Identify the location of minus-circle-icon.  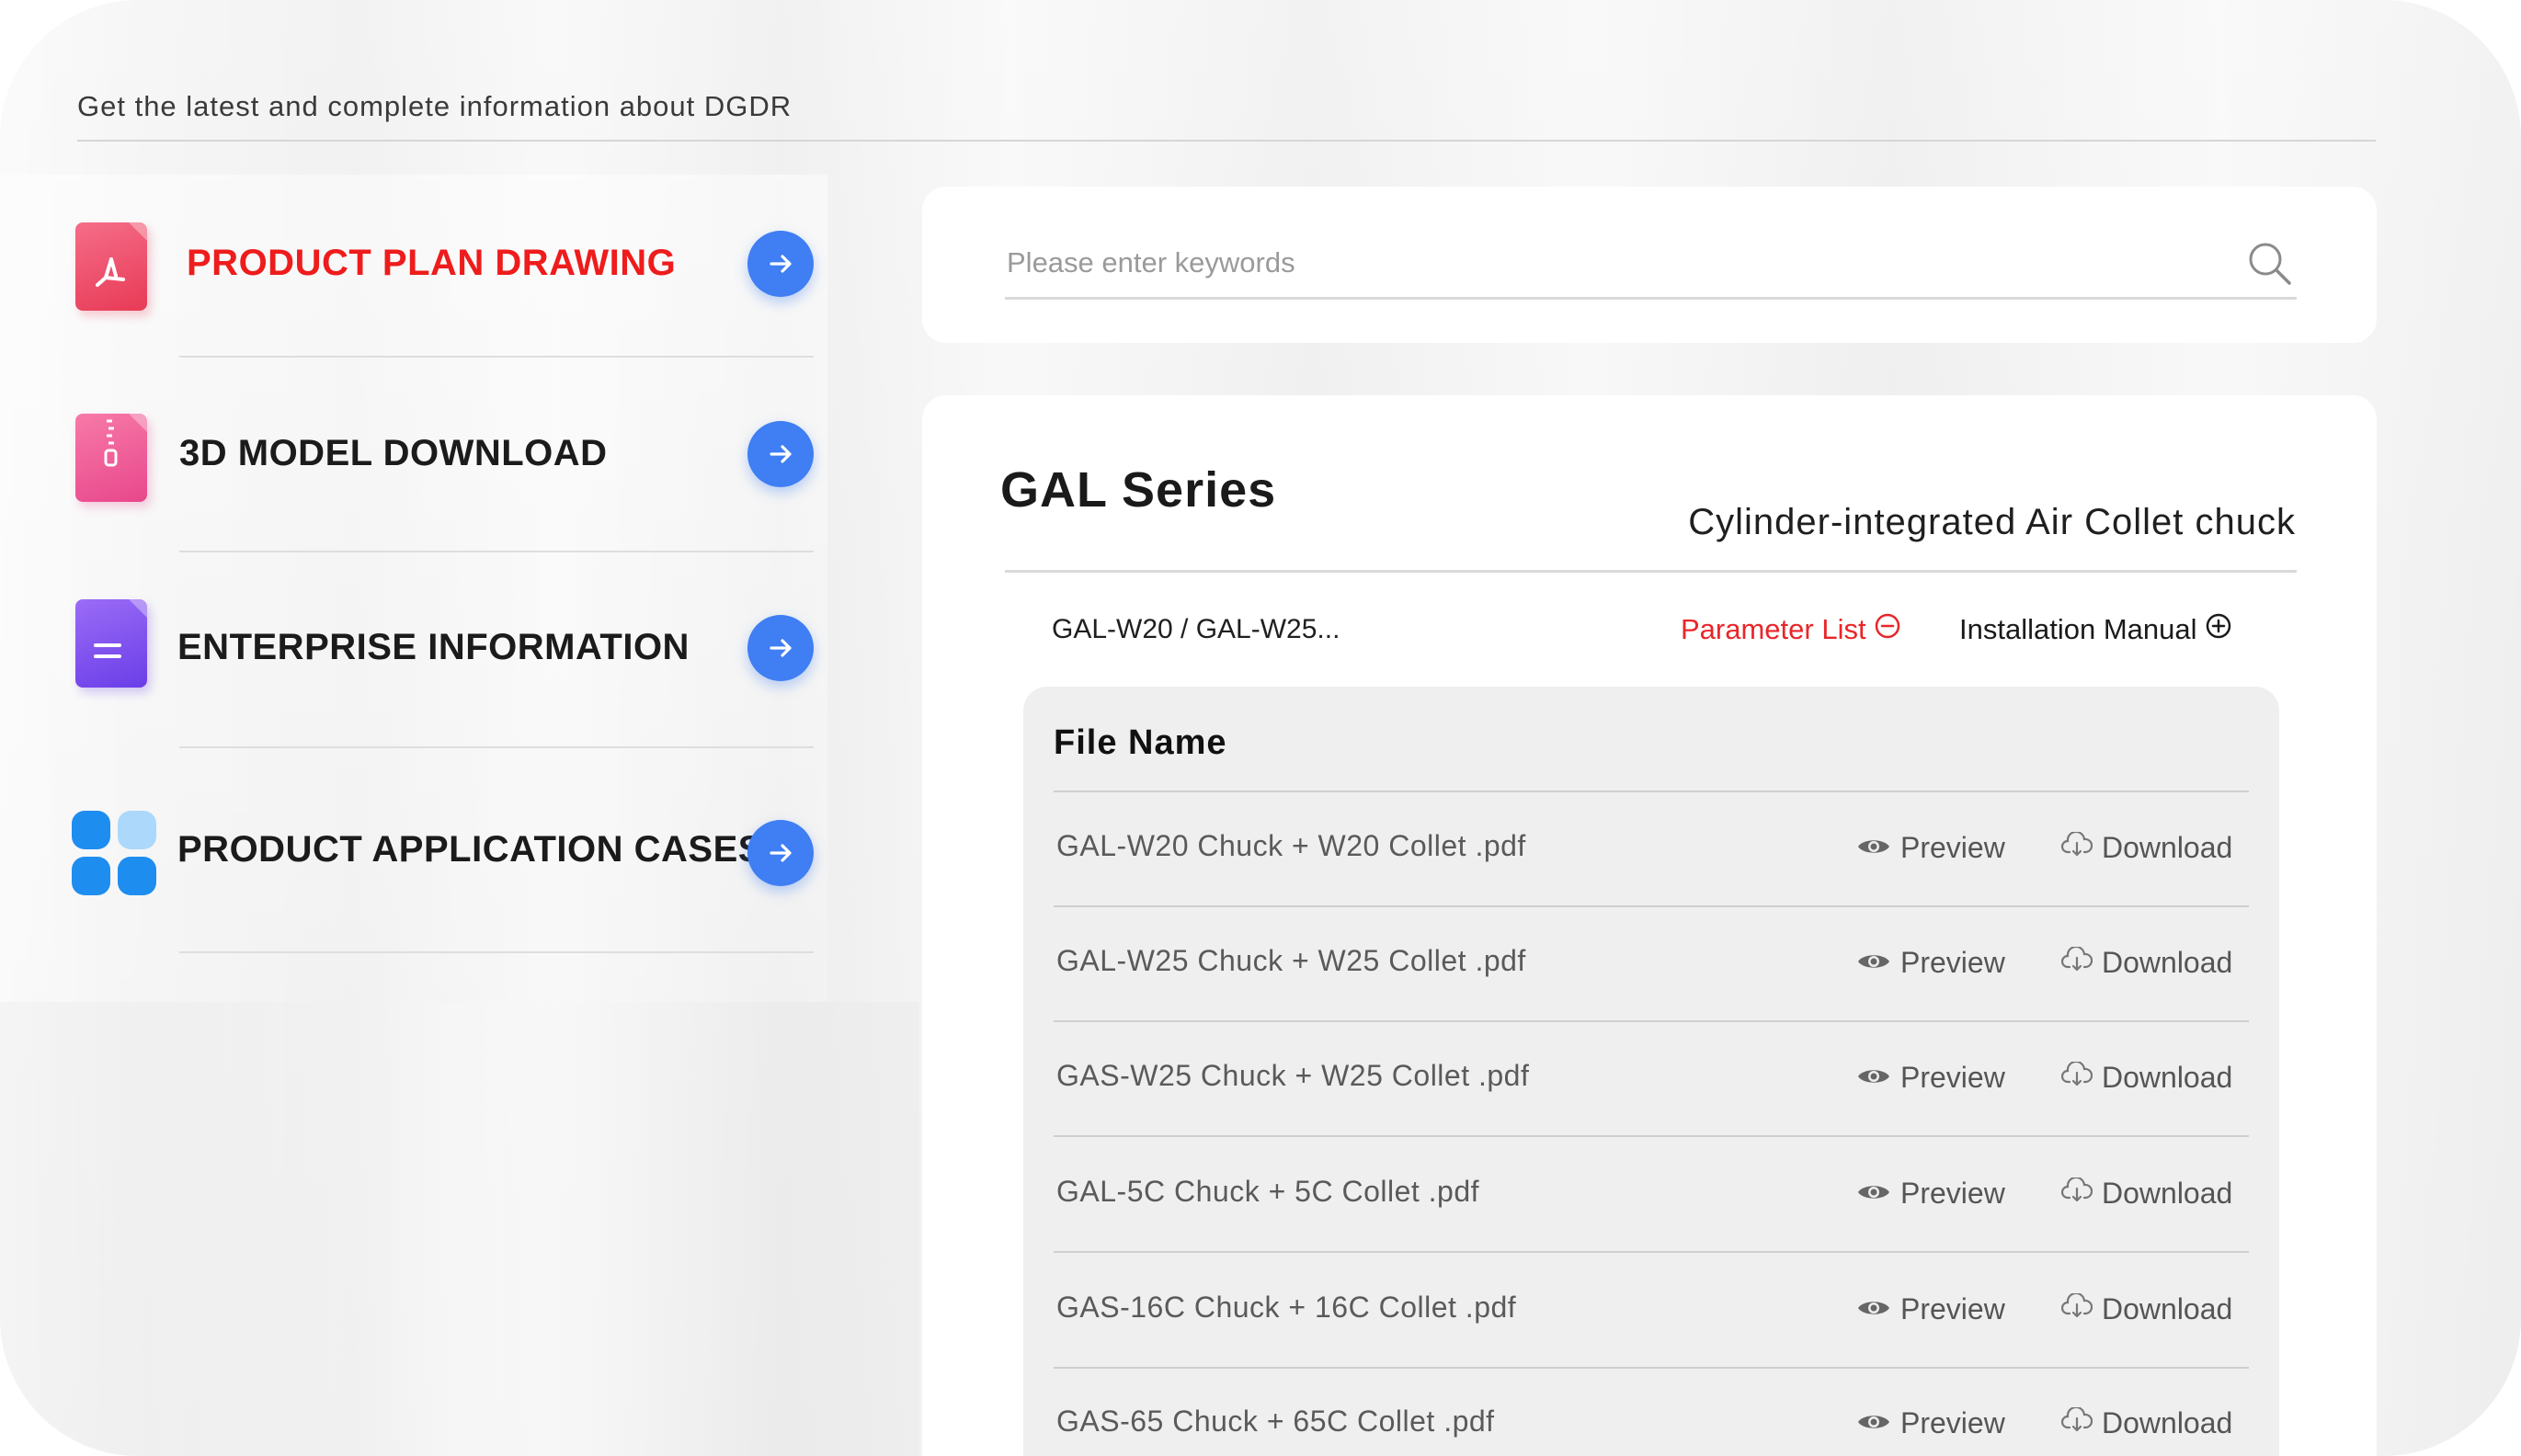
(1887, 629).